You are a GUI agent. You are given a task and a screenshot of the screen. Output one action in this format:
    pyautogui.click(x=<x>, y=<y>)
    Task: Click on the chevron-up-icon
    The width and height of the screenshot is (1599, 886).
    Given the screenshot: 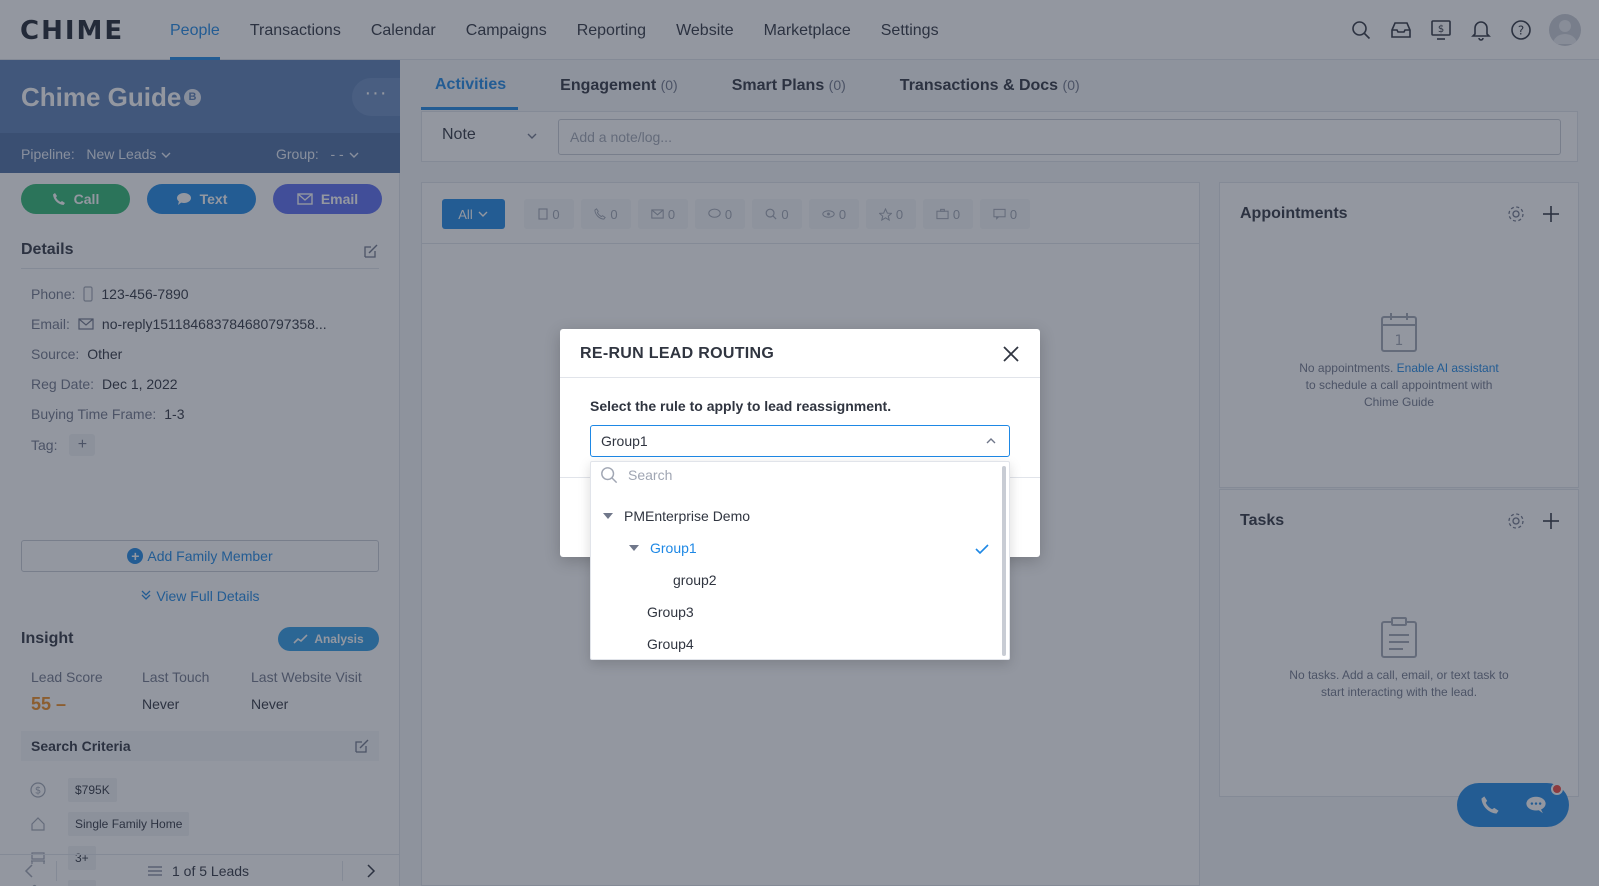 What is the action you would take?
    pyautogui.click(x=991, y=441)
    